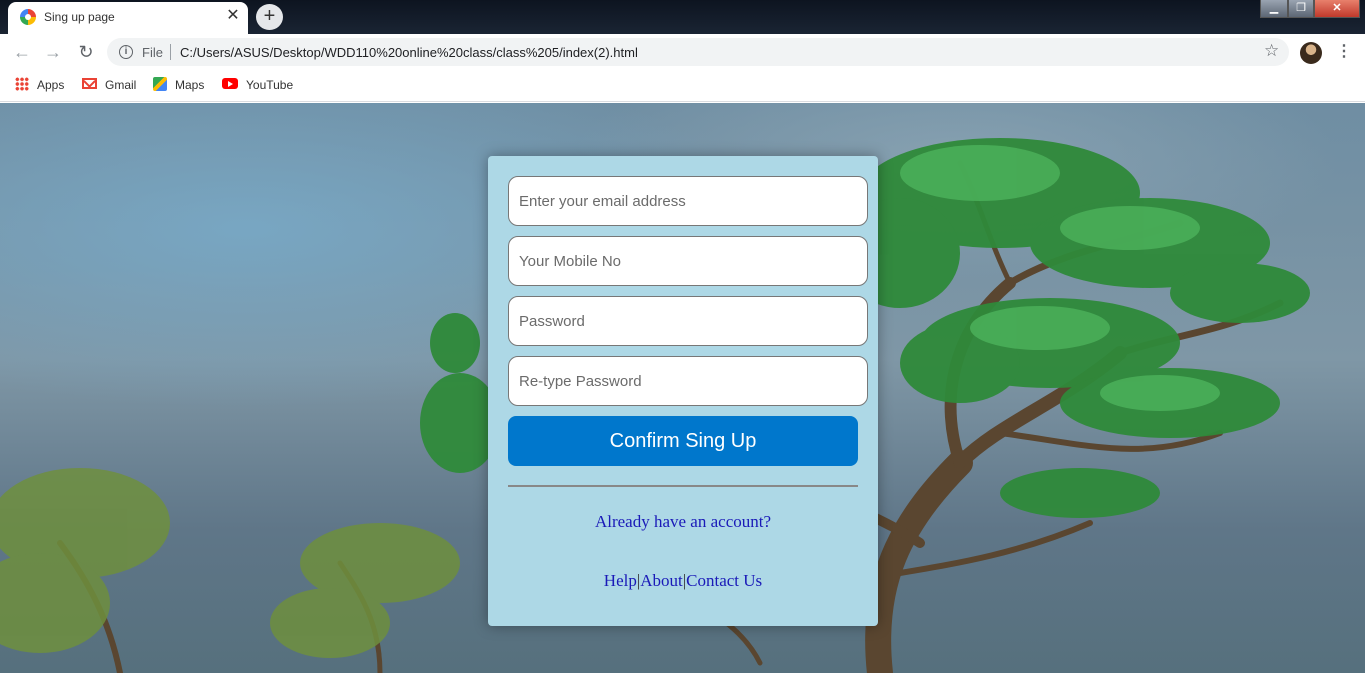 The image size is (1365, 673). I want to click on password-field, so click(688, 321).